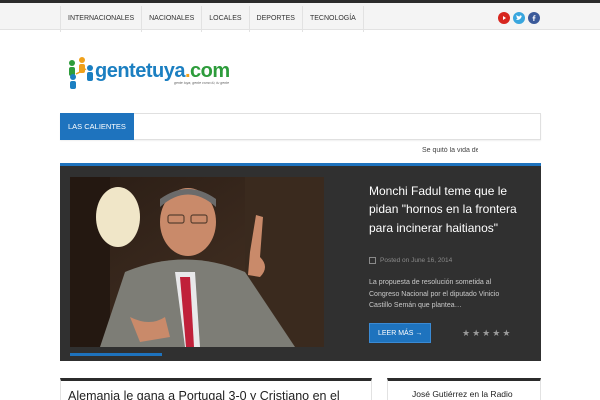  What do you see at coordinates (300, 126) in the screenshot?
I see `hot-topics-bar: LAS CALIENTES` at bounding box center [300, 126].